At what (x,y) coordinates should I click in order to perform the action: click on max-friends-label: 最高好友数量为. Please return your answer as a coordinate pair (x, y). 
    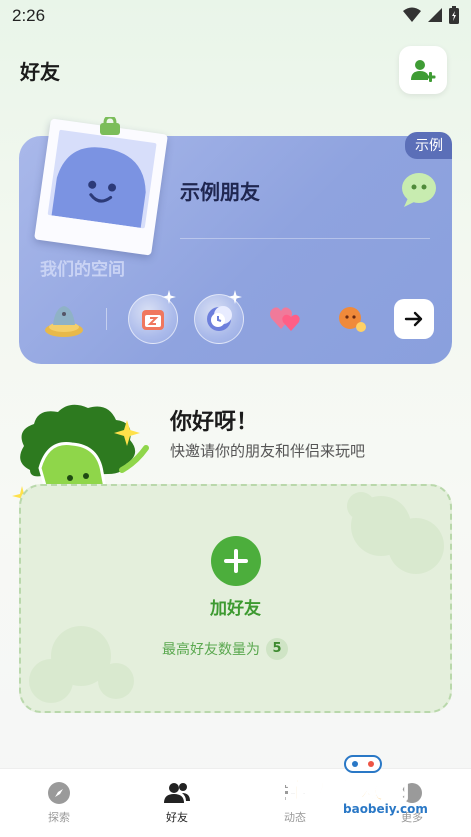
    Looking at the image, I should click on (211, 650).